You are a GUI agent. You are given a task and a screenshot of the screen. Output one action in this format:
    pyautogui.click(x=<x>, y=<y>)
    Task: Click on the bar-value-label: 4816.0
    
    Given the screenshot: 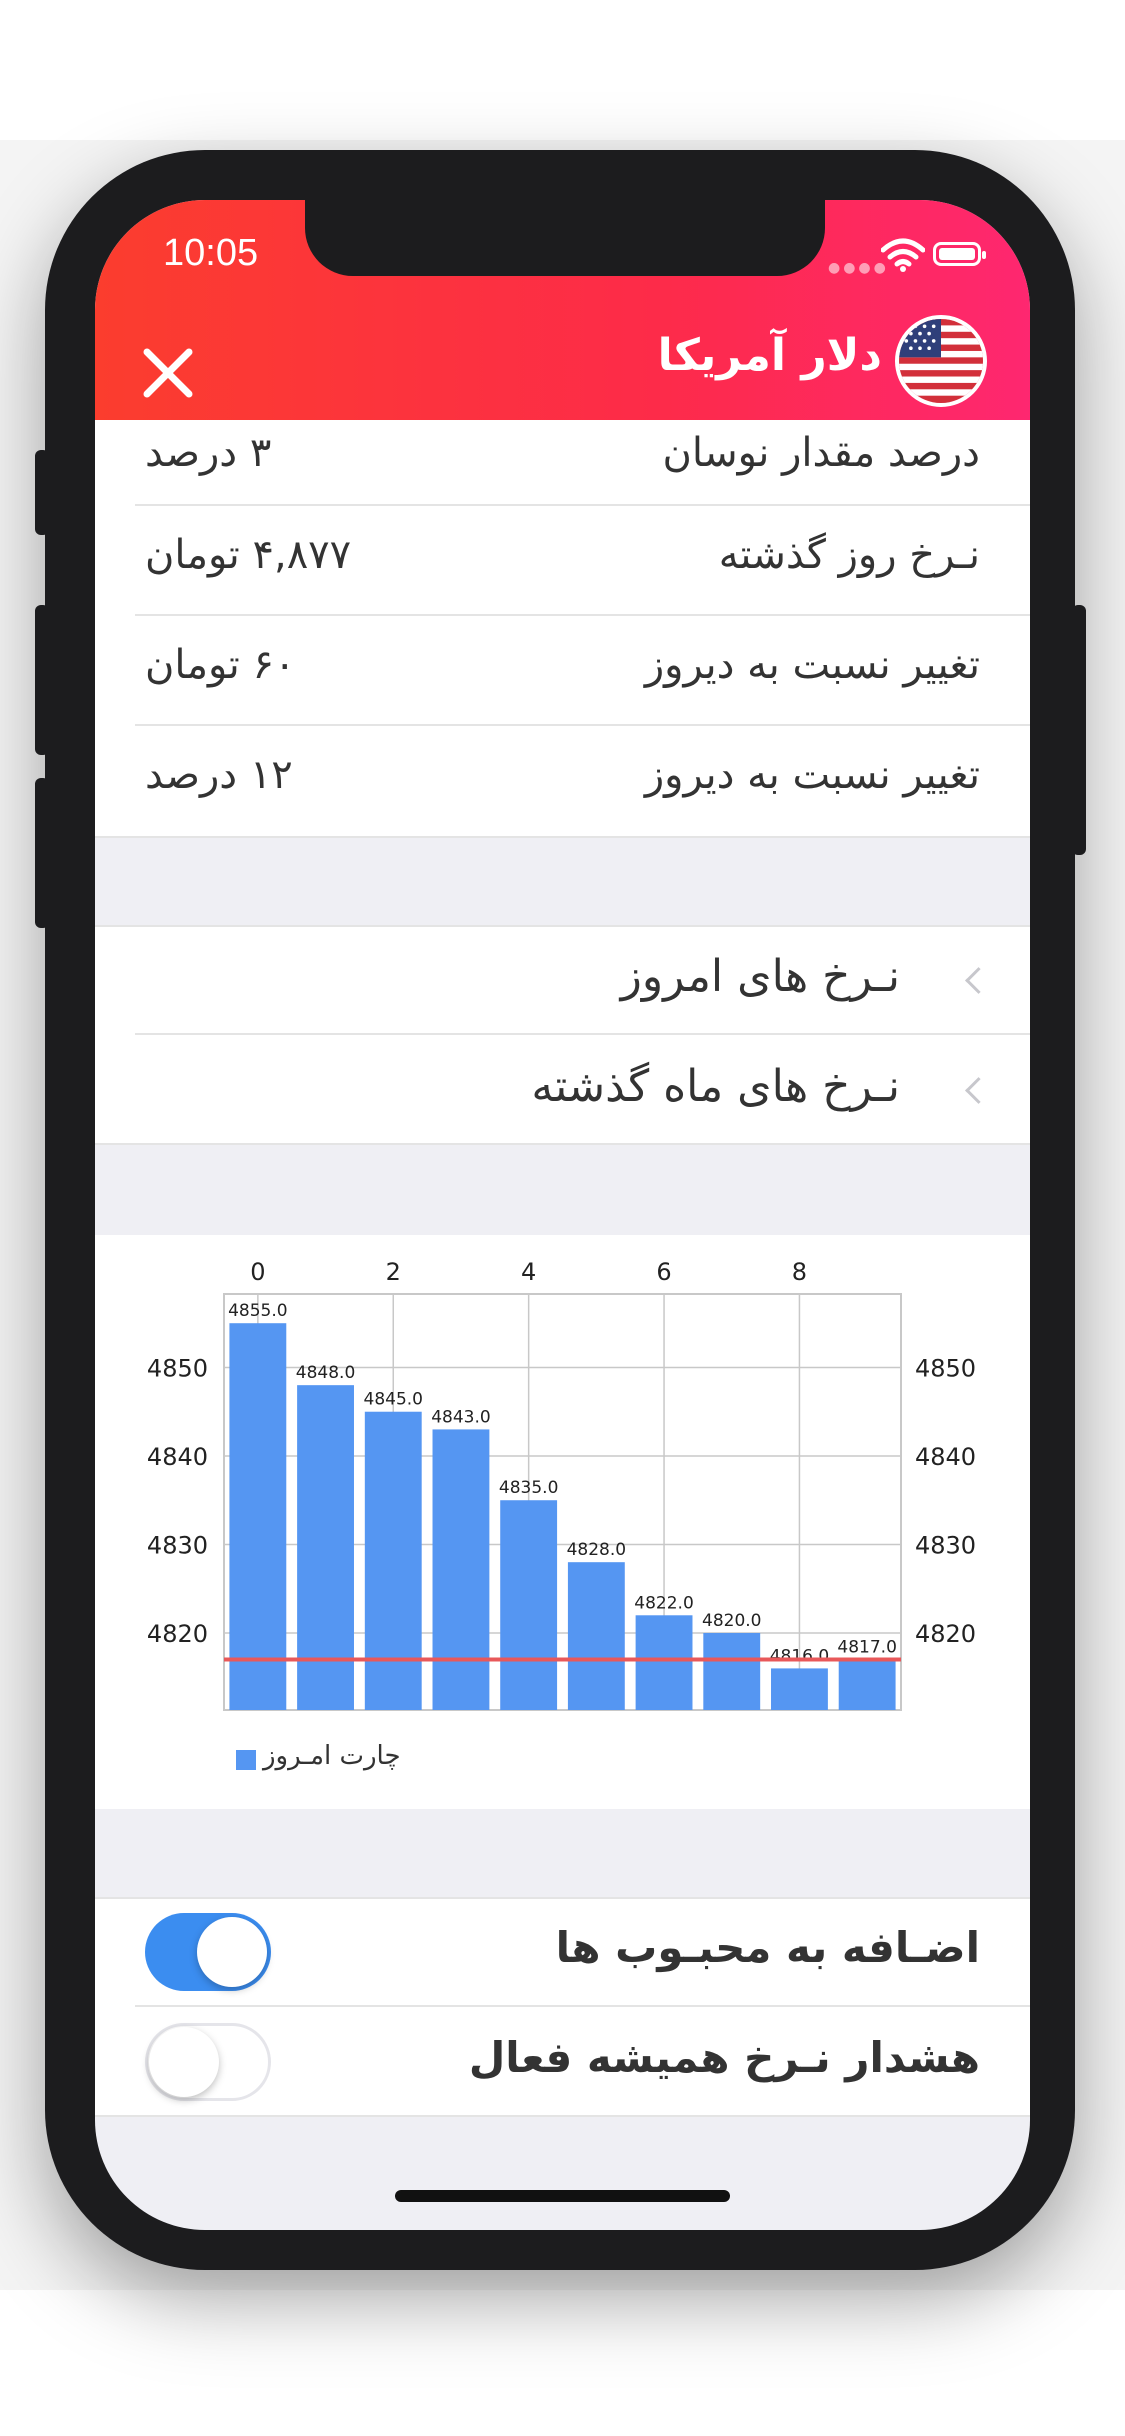 What is the action you would take?
    pyautogui.click(x=799, y=1656)
    